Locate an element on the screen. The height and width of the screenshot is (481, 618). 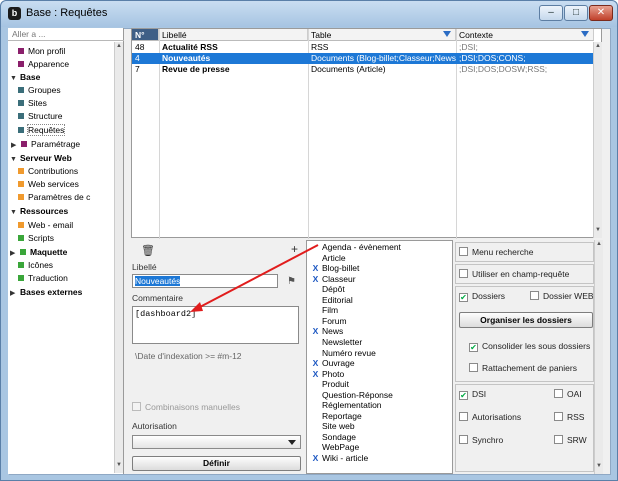
sidebar-item-4: Sites is located at coordinates (32, 103).